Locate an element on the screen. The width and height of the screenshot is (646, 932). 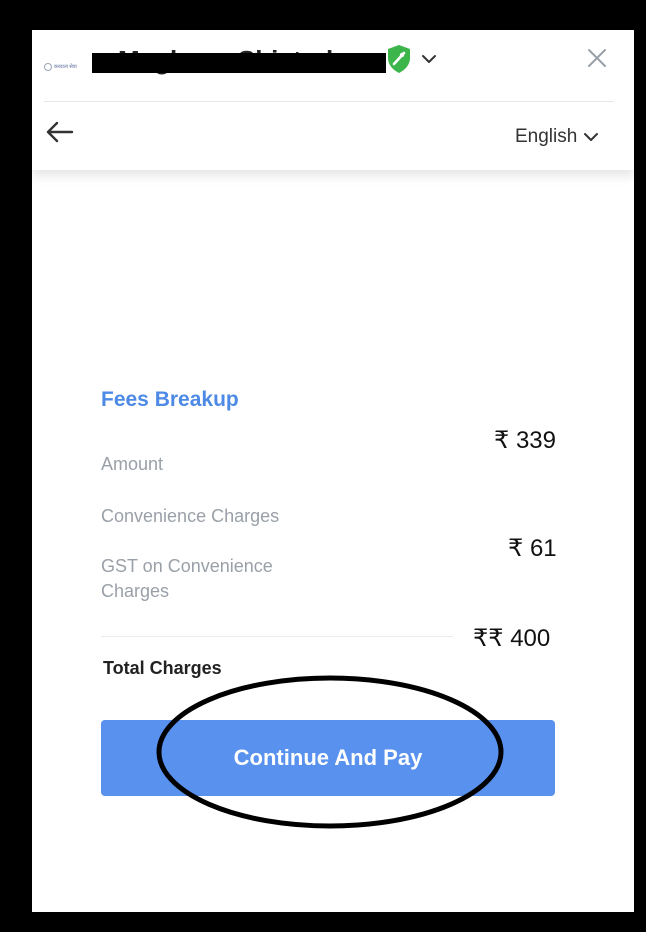
logo-text: करदाता सेवा is located at coordinates (65, 67).